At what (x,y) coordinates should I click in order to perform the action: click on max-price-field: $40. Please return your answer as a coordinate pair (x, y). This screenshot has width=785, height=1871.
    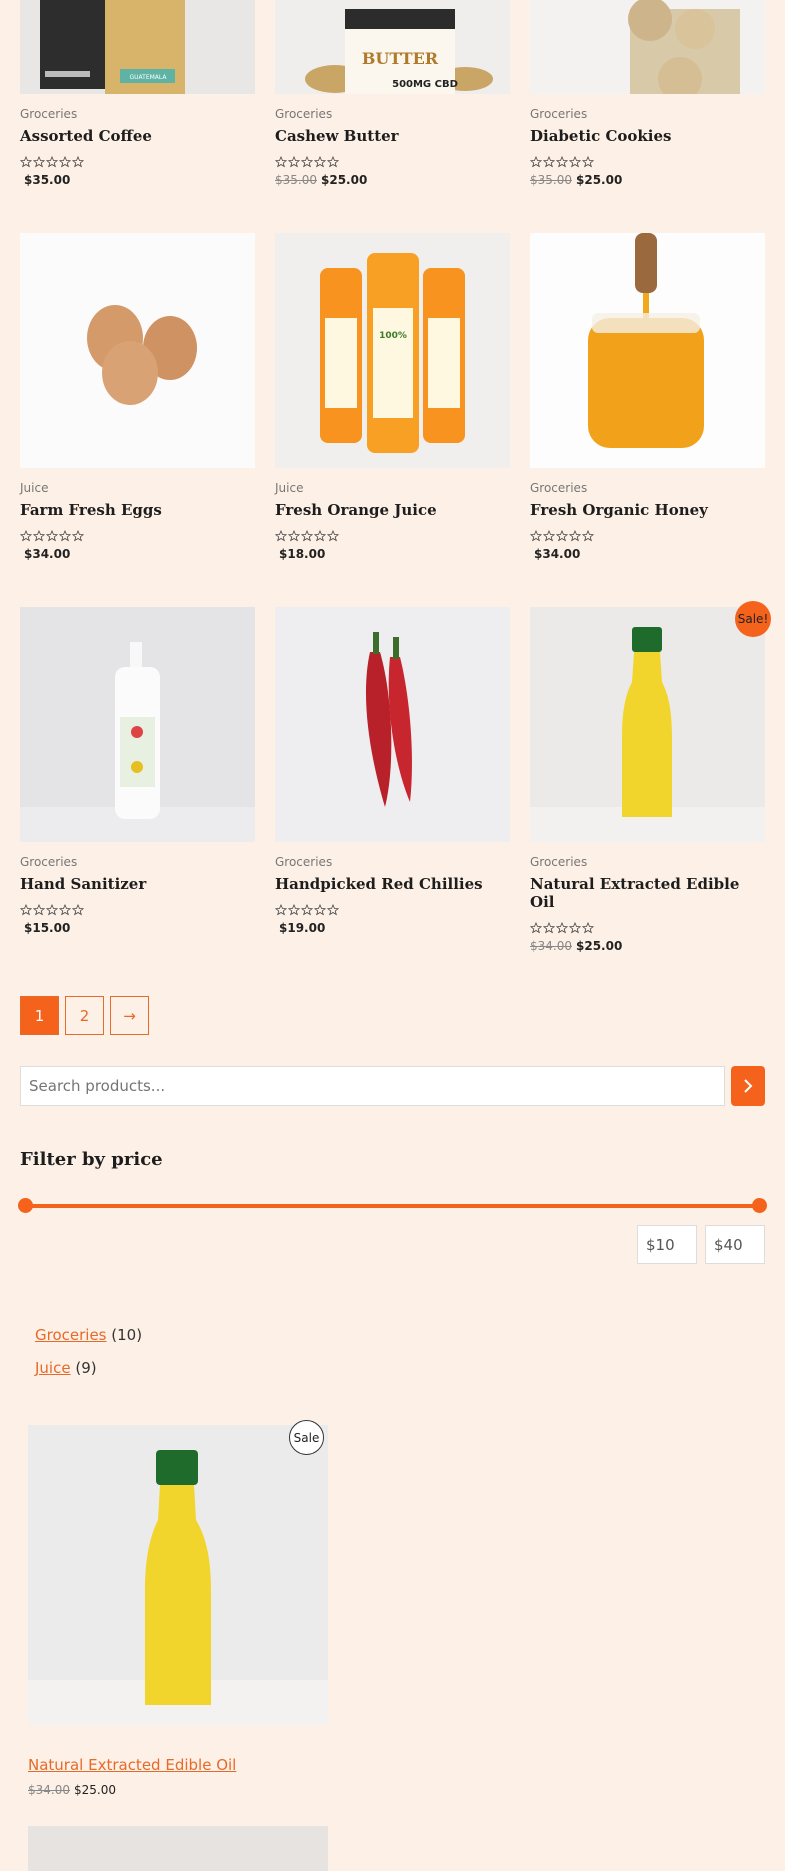
    Looking at the image, I should click on (735, 1244).